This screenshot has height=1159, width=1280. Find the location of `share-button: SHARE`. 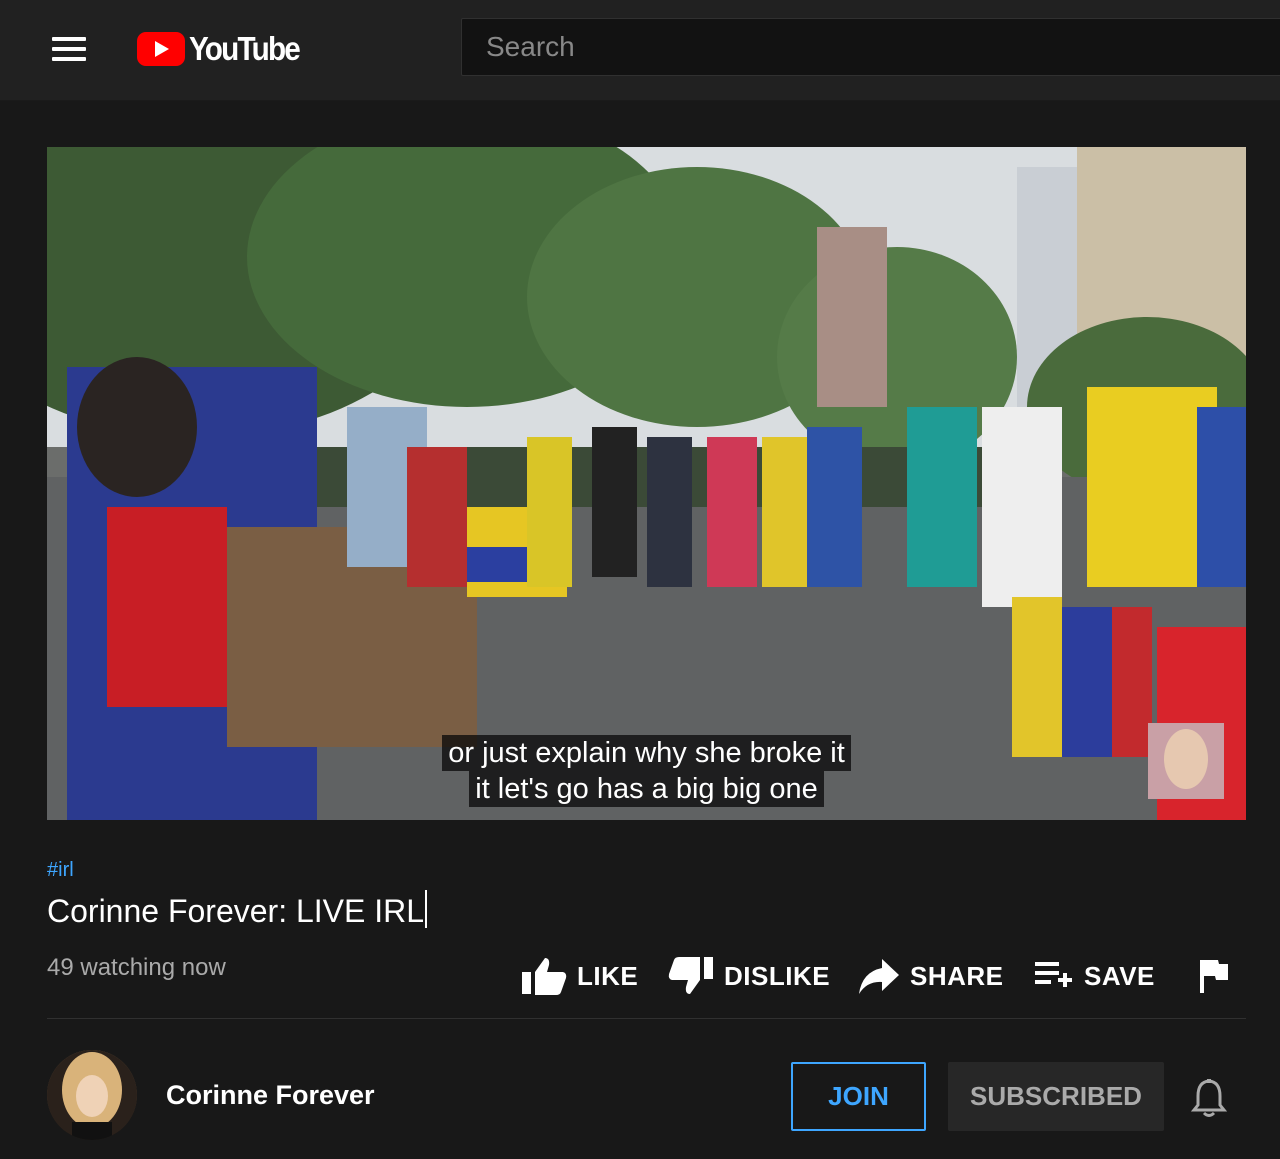

share-button: SHARE is located at coordinates (931, 976).